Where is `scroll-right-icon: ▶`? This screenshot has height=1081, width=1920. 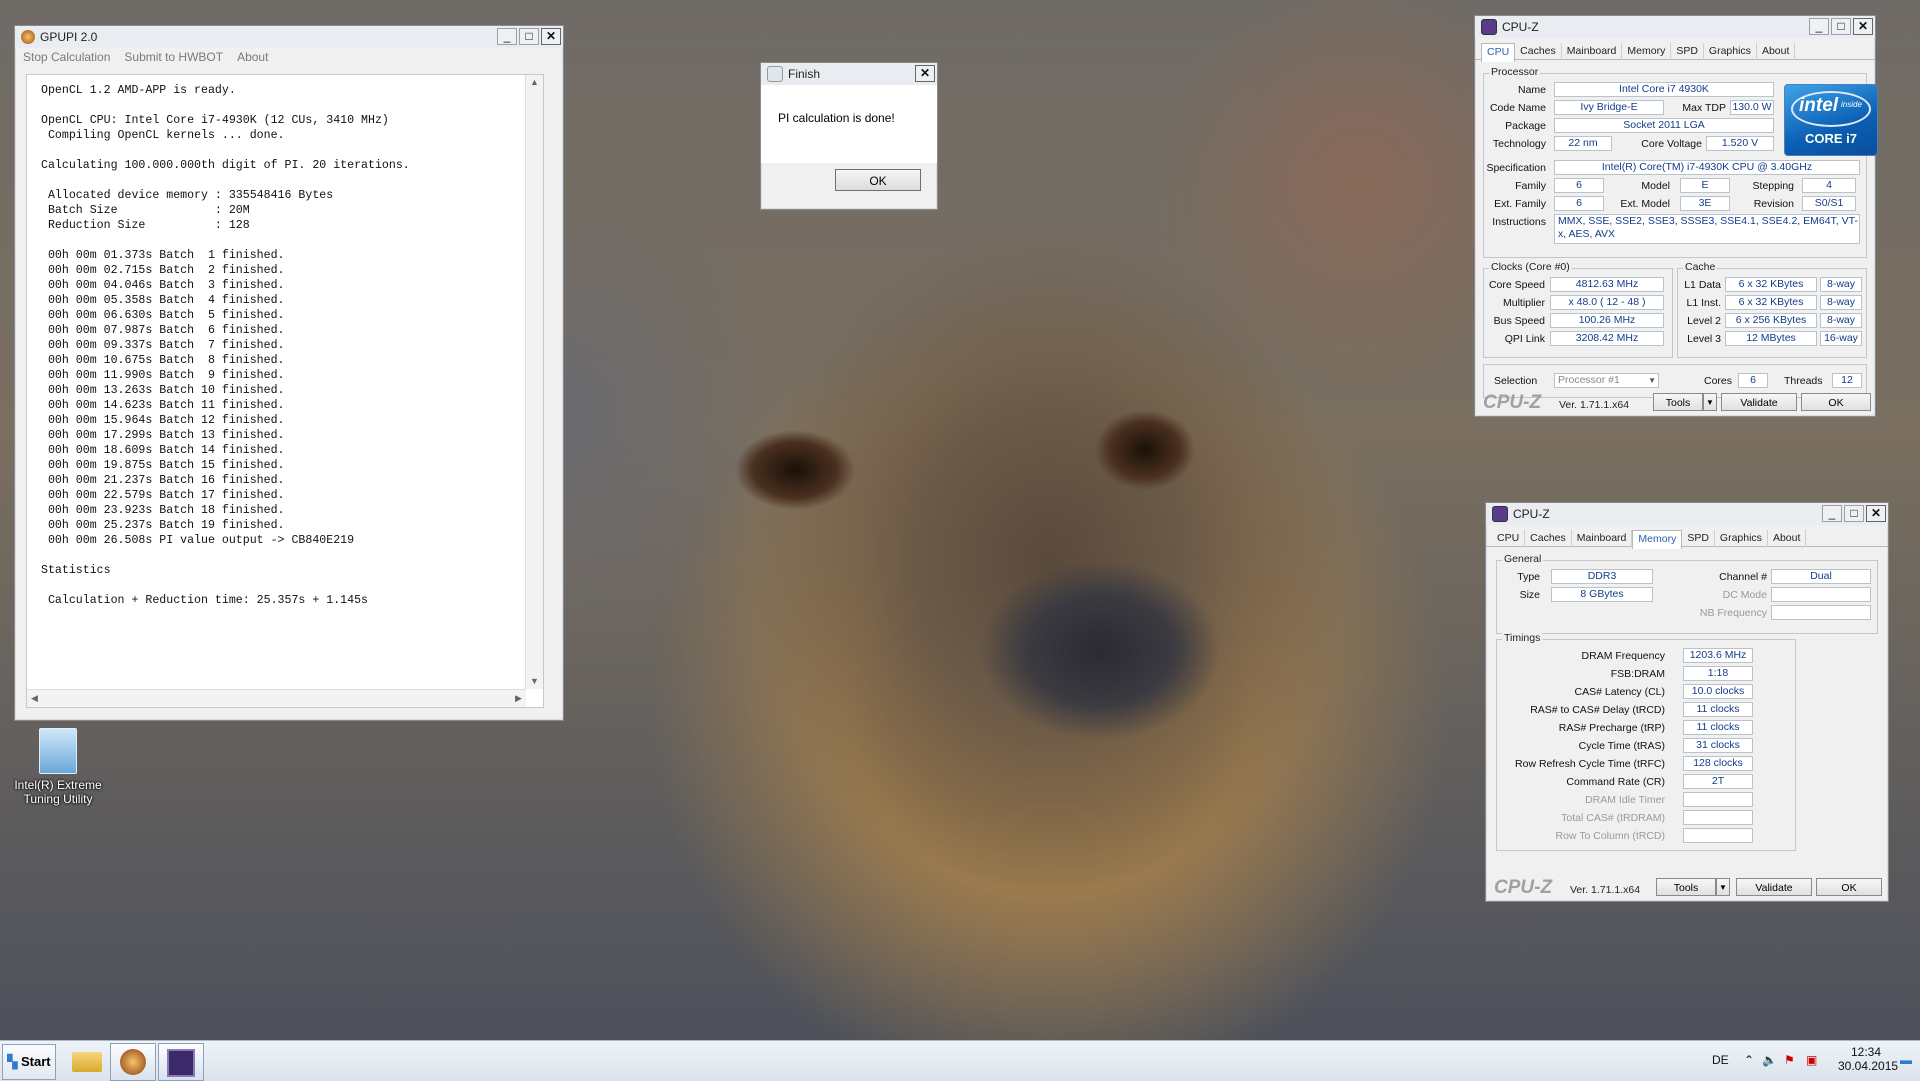 scroll-right-icon: ▶ is located at coordinates (518, 698).